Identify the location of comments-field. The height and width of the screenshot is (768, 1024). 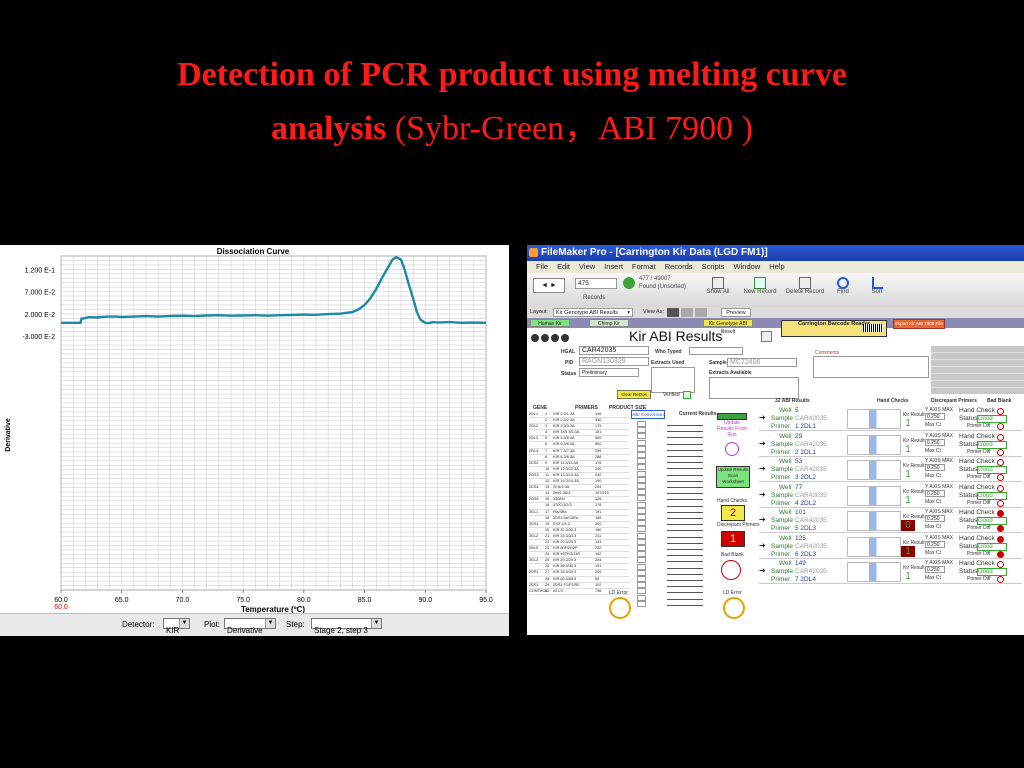
(871, 367).